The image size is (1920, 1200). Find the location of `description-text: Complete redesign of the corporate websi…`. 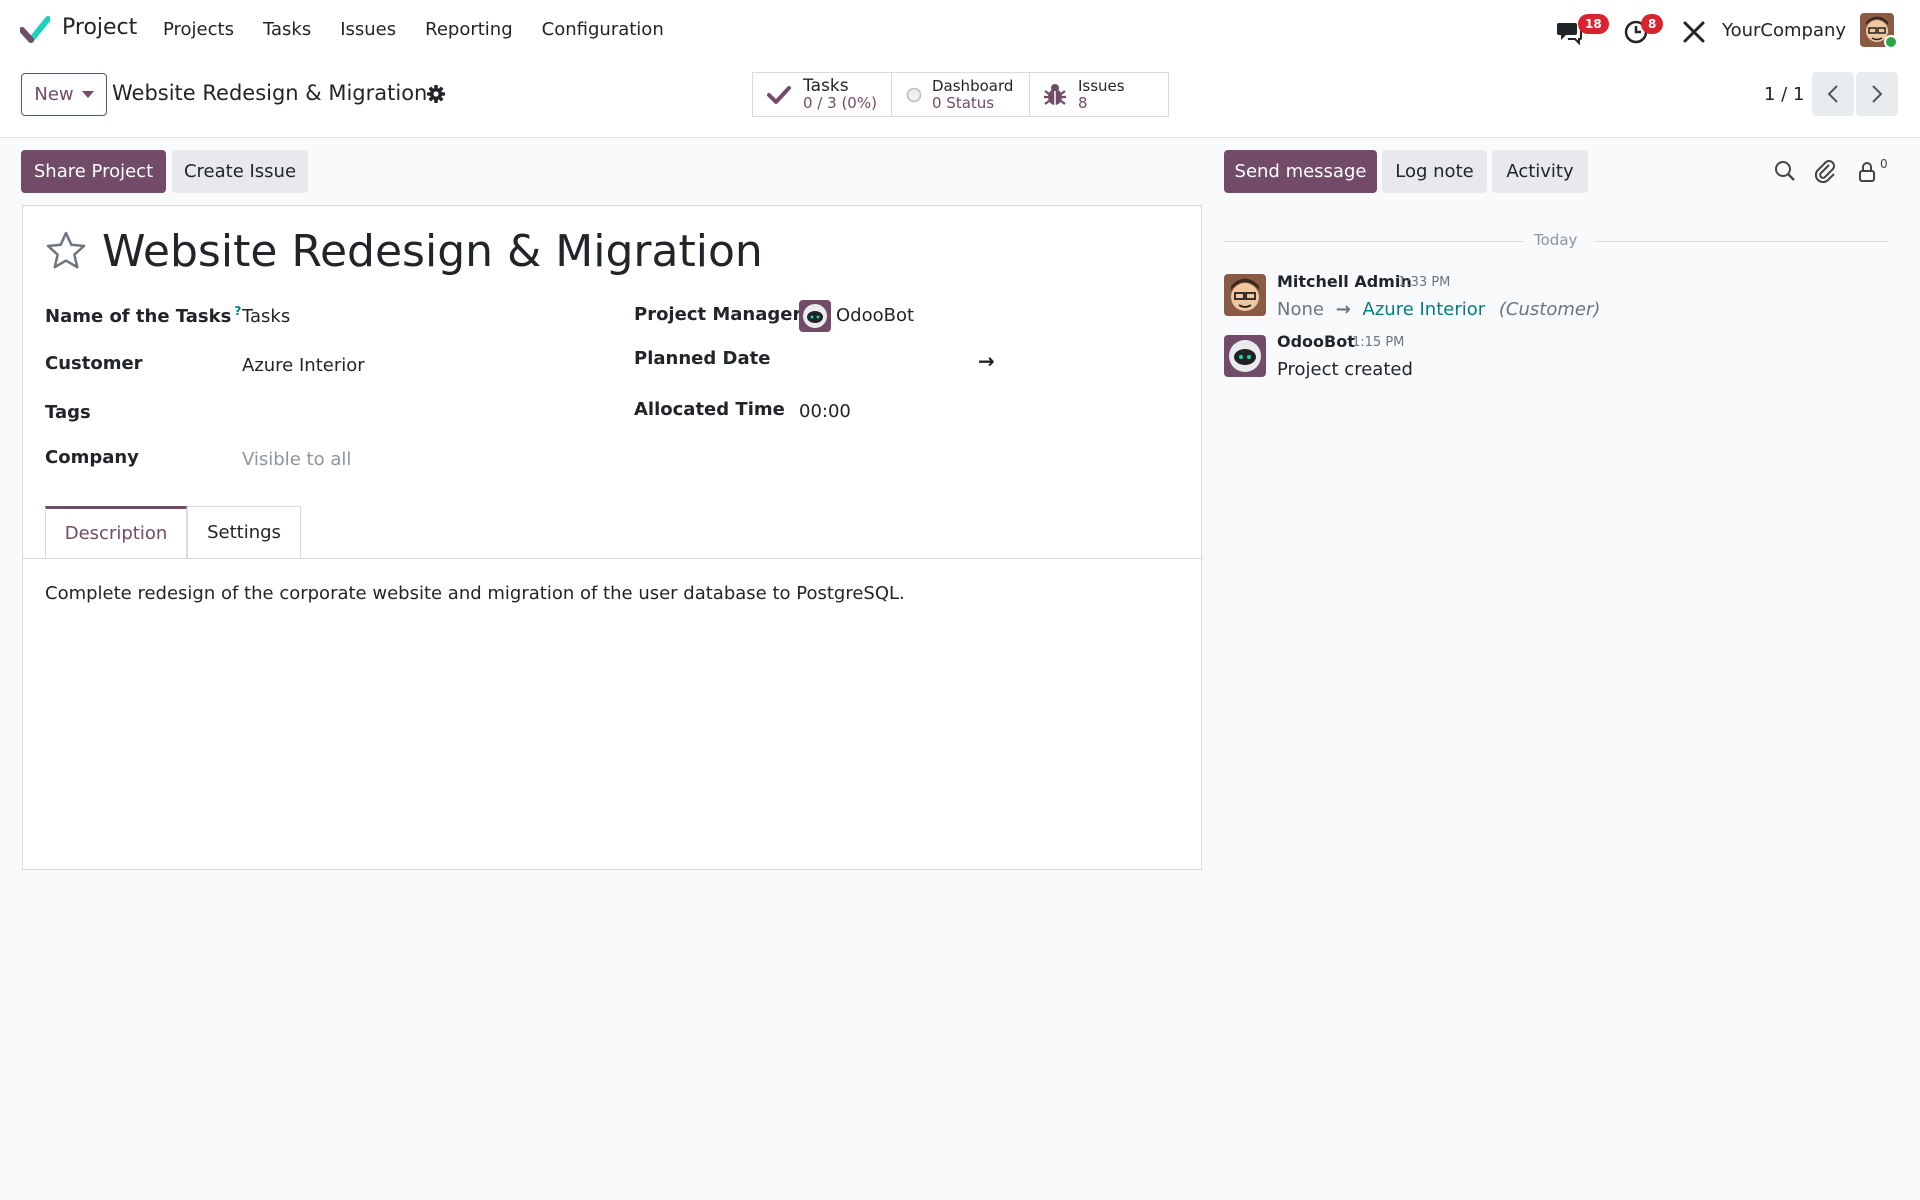

description-text: Complete redesign of the corporate websi… is located at coordinates (475, 593).